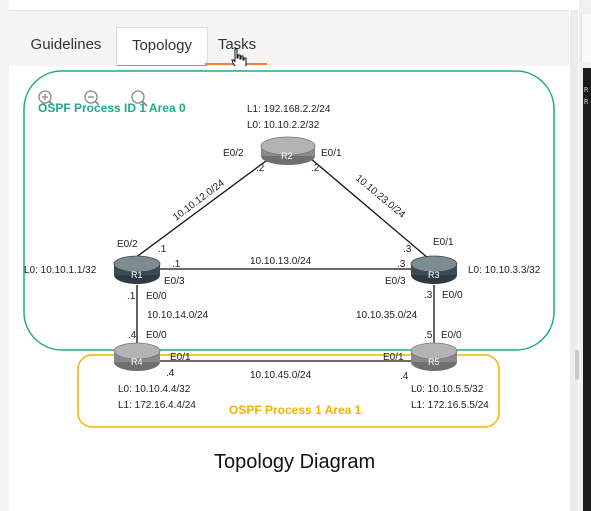 The image size is (591, 511). What do you see at coordinates (434, 362) in the screenshot?
I see `router-r5-name: R5` at bounding box center [434, 362].